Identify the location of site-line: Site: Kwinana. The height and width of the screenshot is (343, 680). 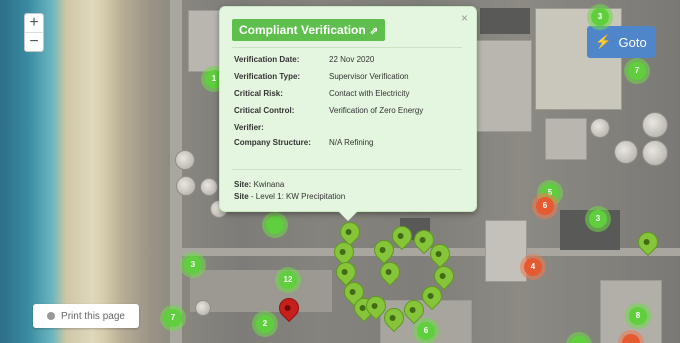
(259, 184).